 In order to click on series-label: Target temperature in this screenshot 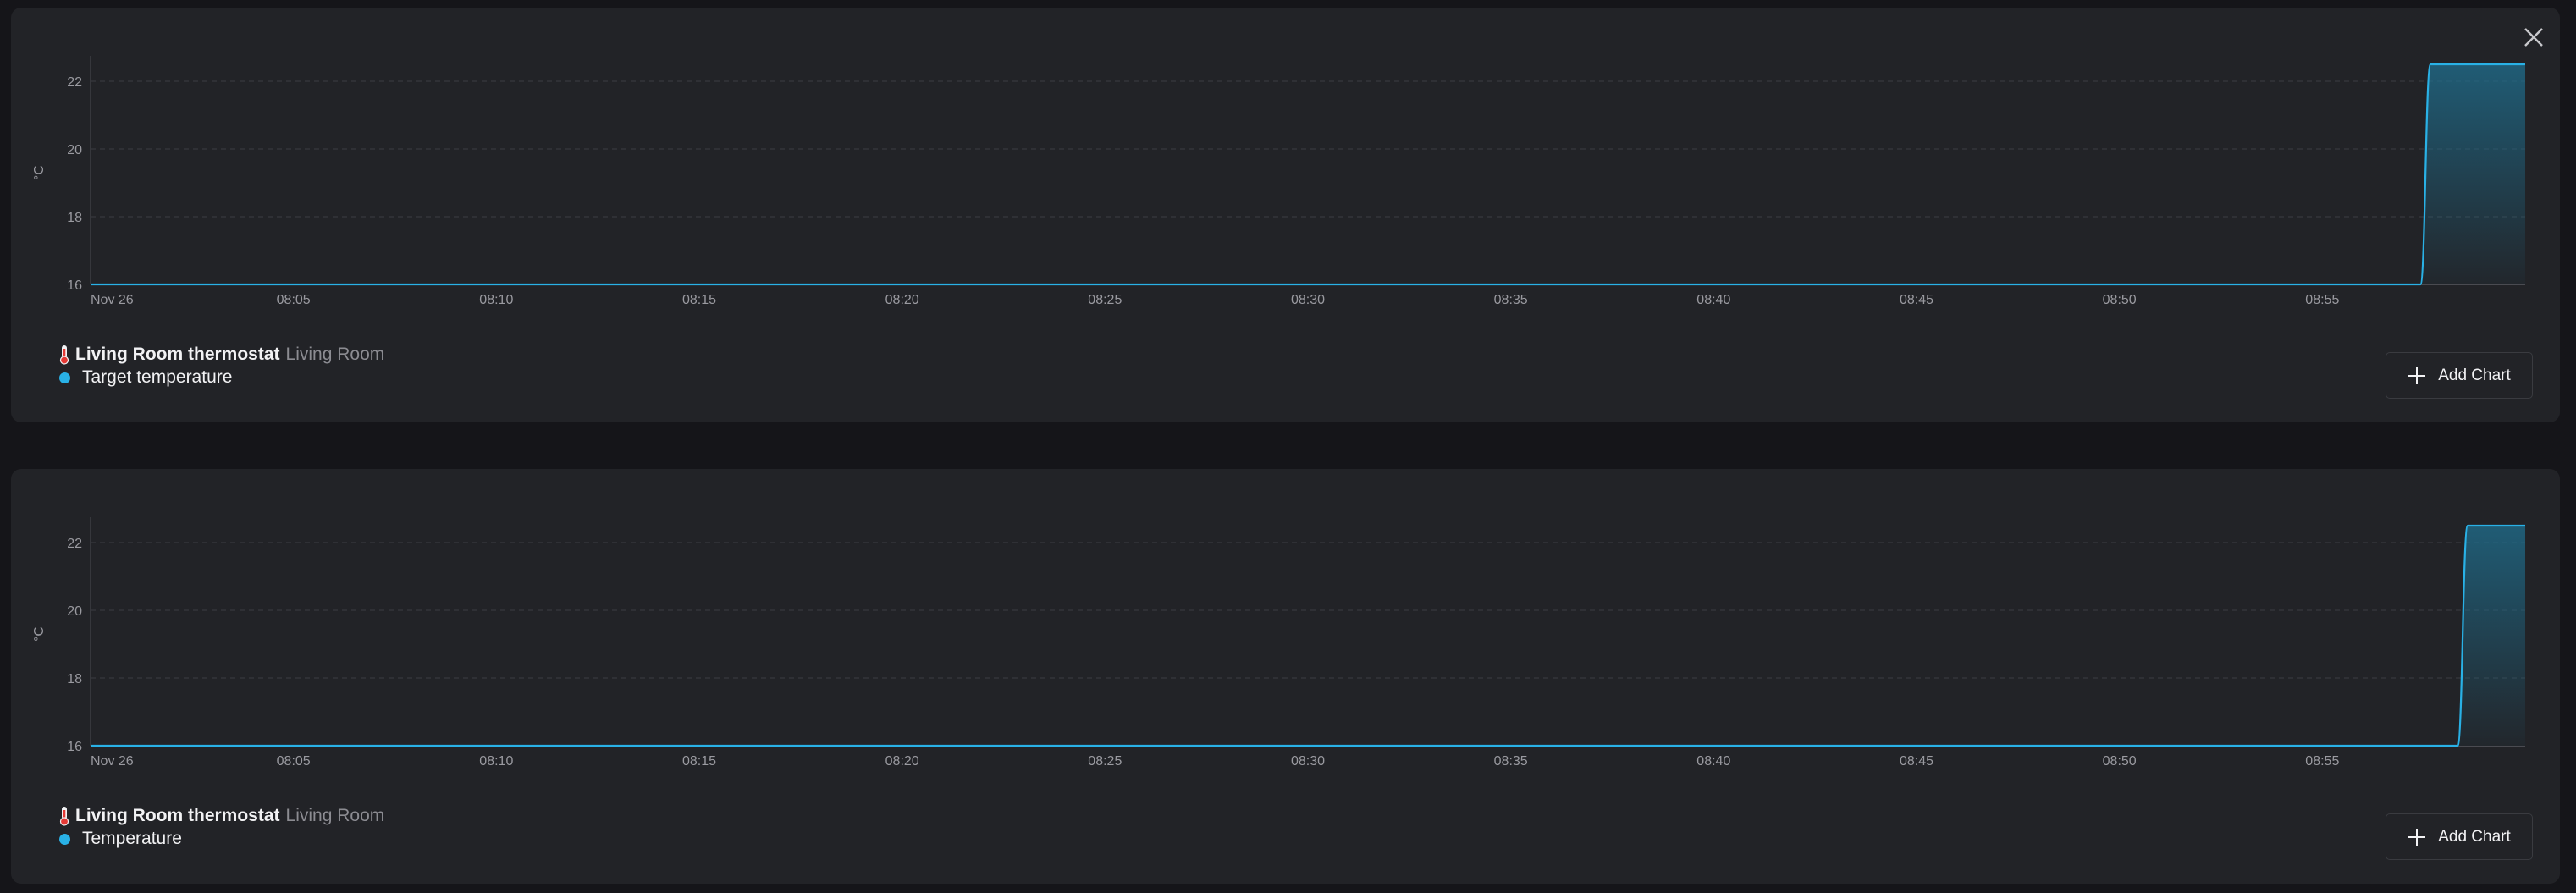, I will do `click(158, 377)`.